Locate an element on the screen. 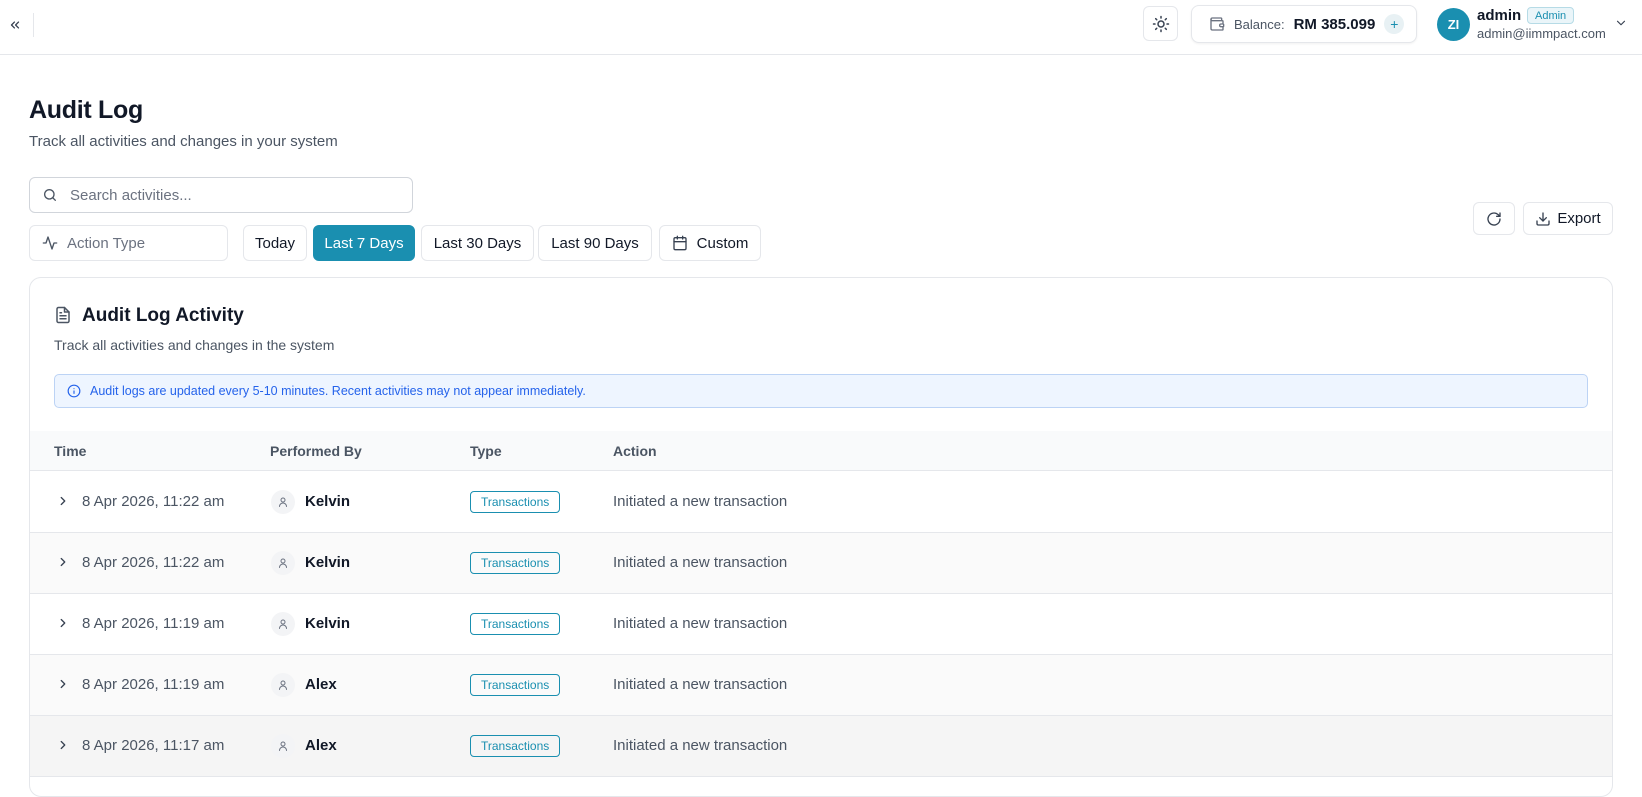 The width and height of the screenshot is (1642, 797). filter-custom-button: Custom is located at coordinates (710, 243).